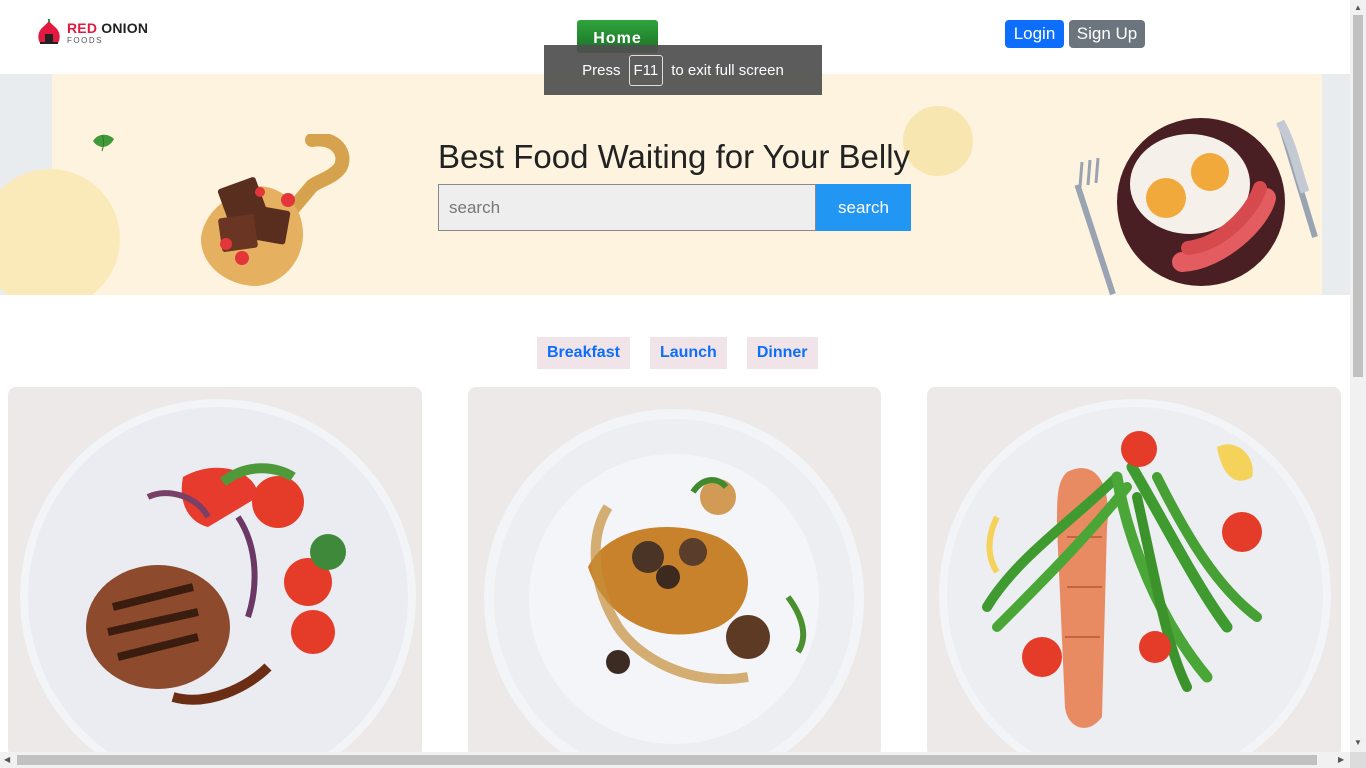 This screenshot has height=768, width=1366. I want to click on onion-logo-icon, so click(49, 31).